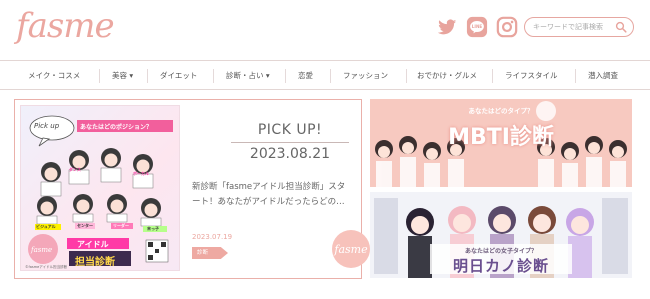 The height and width of the screenshot is (299, 650). Describe the element at coordinates (121, 225) in the screenshot. I see `thumb-role-leader: リーダー` at that location.